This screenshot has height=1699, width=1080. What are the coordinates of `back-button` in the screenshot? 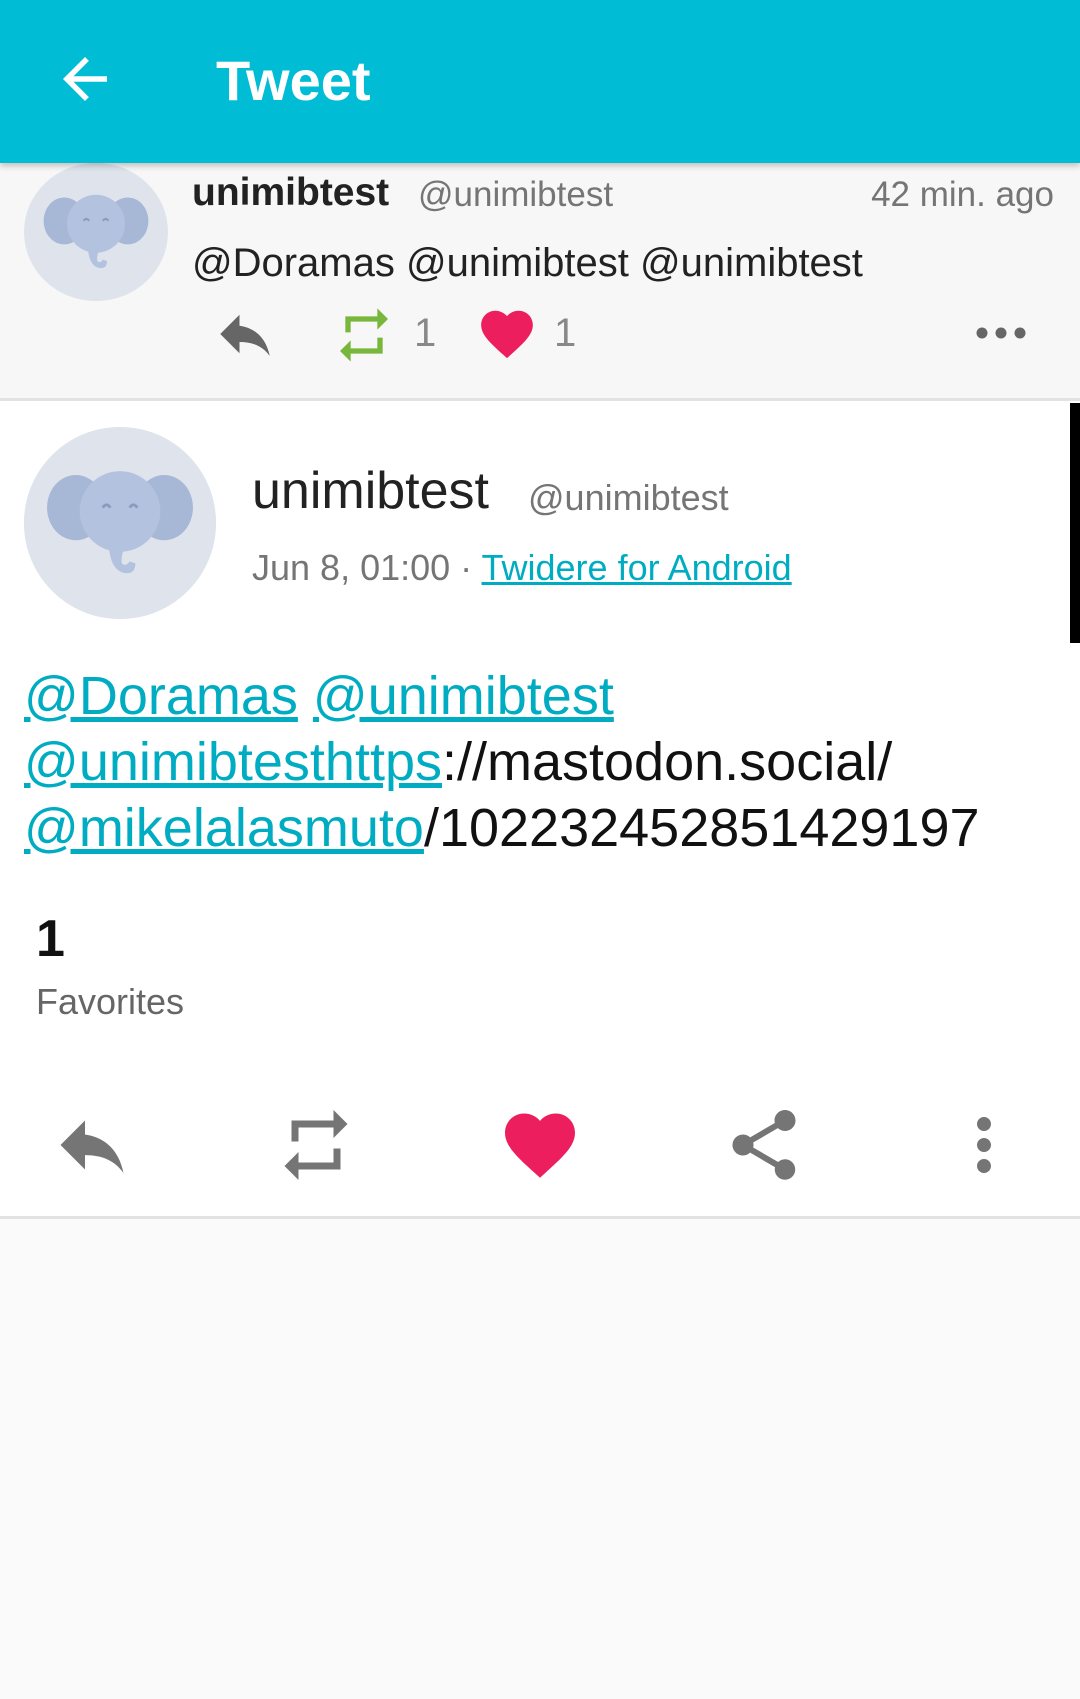 It's located at (85, 79).